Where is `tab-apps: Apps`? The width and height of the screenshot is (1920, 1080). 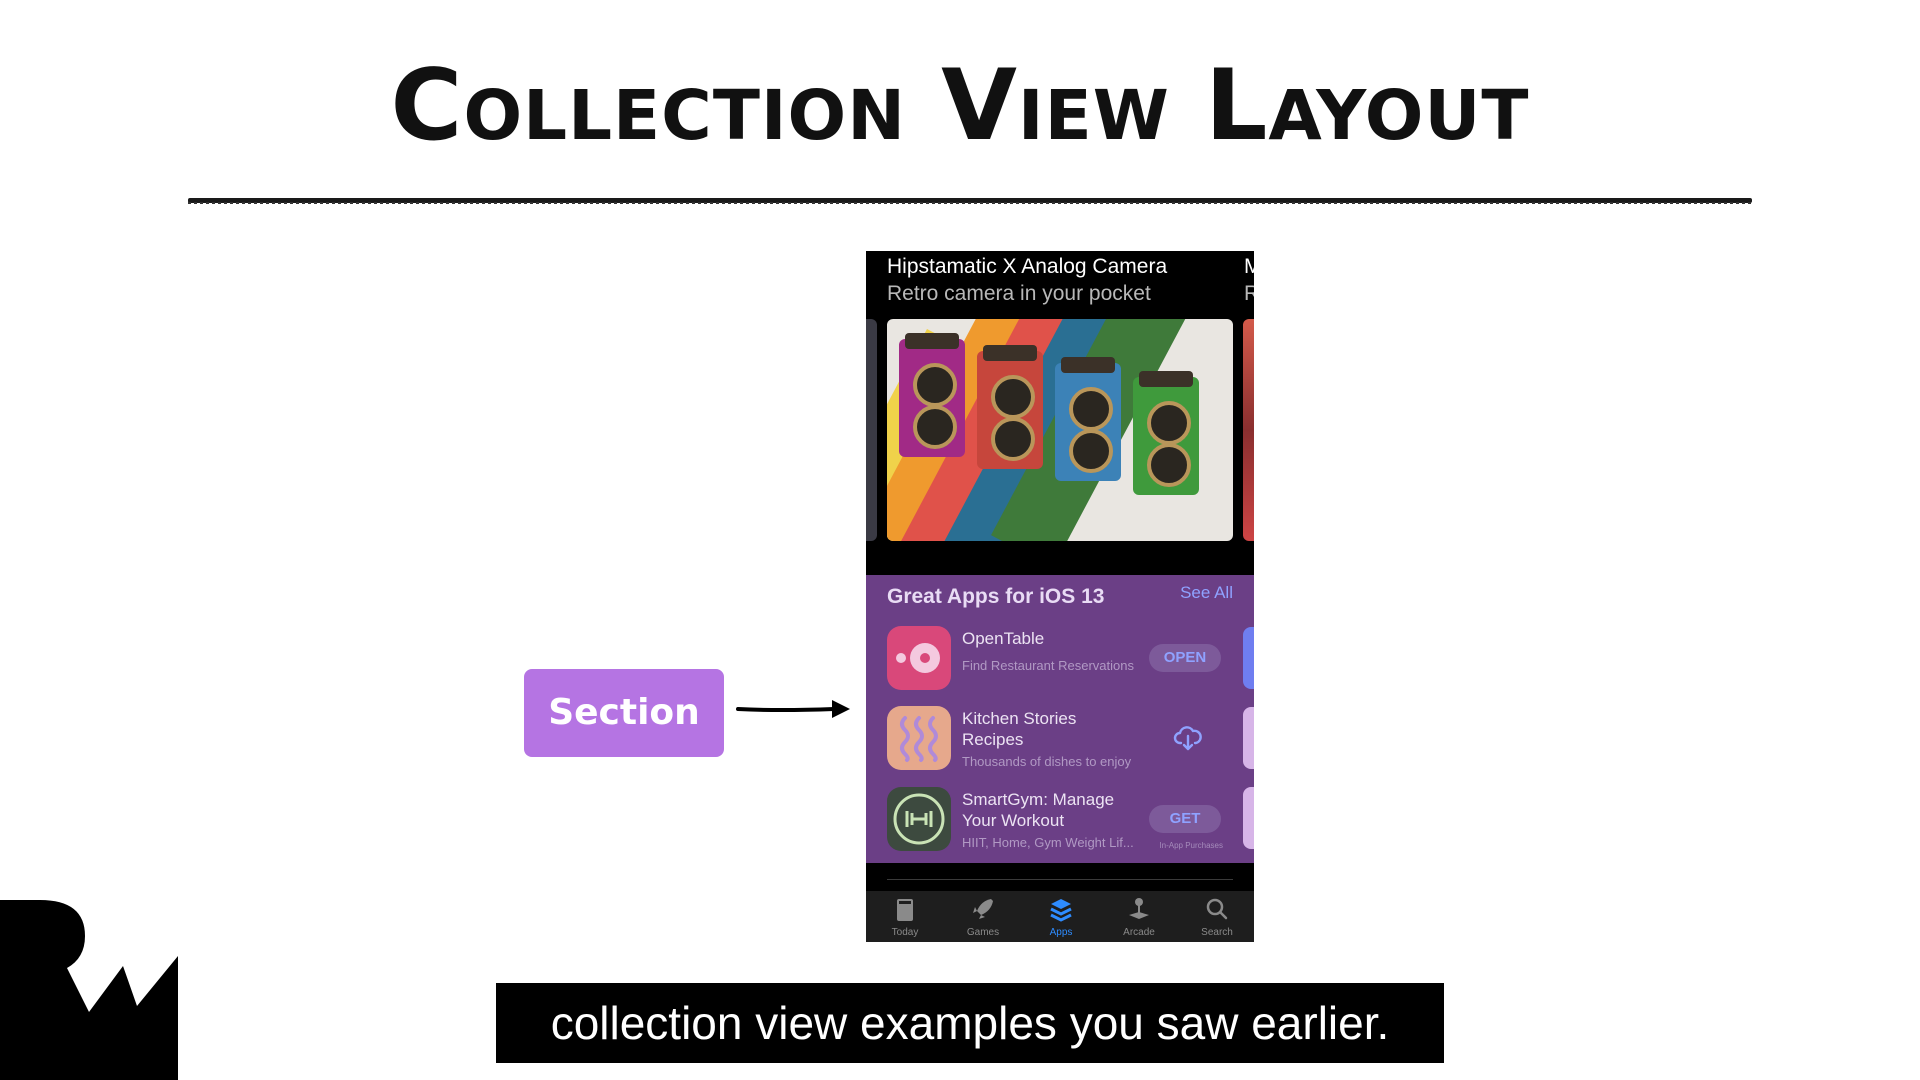
tab-apps: Apps is located at coordinates (1061, 916).